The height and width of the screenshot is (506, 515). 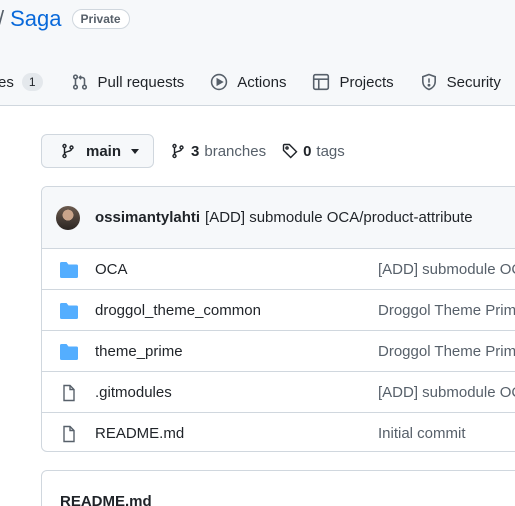 I want to click on tags-count: 0, so click(x=307, y=151).